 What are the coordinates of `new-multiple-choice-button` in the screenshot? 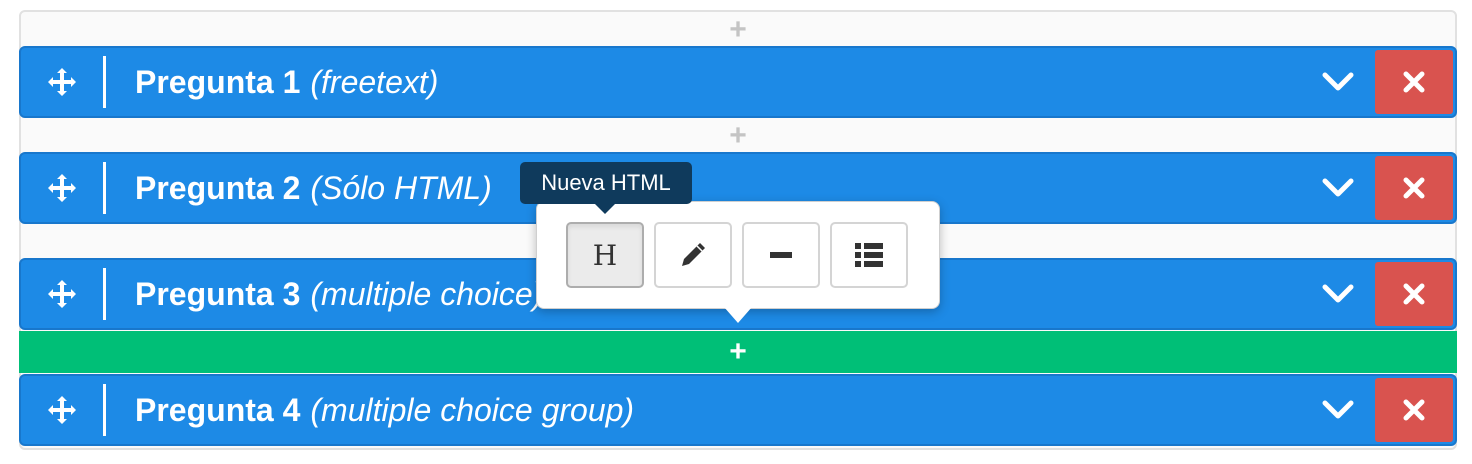 It's located at (869, 255).